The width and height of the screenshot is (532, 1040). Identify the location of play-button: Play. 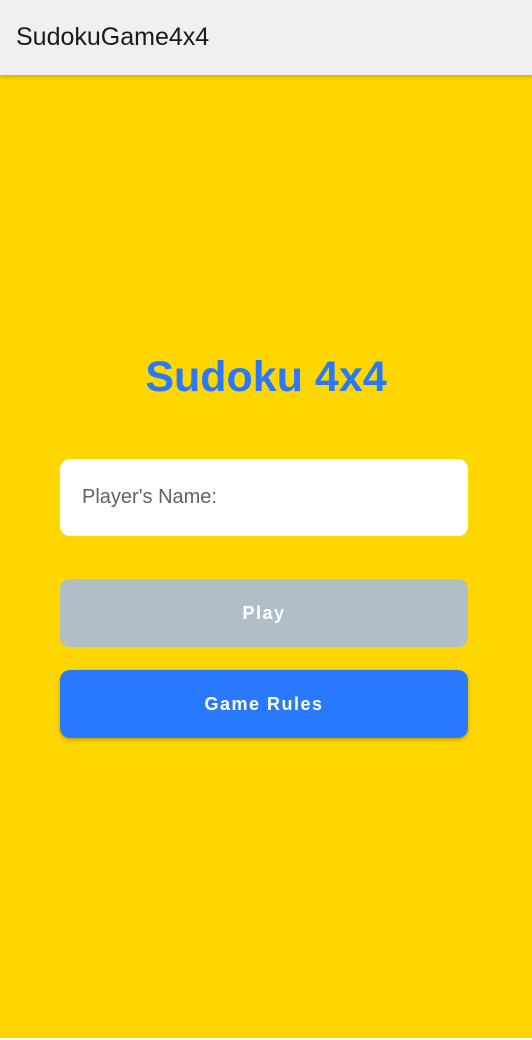
(264, 613).